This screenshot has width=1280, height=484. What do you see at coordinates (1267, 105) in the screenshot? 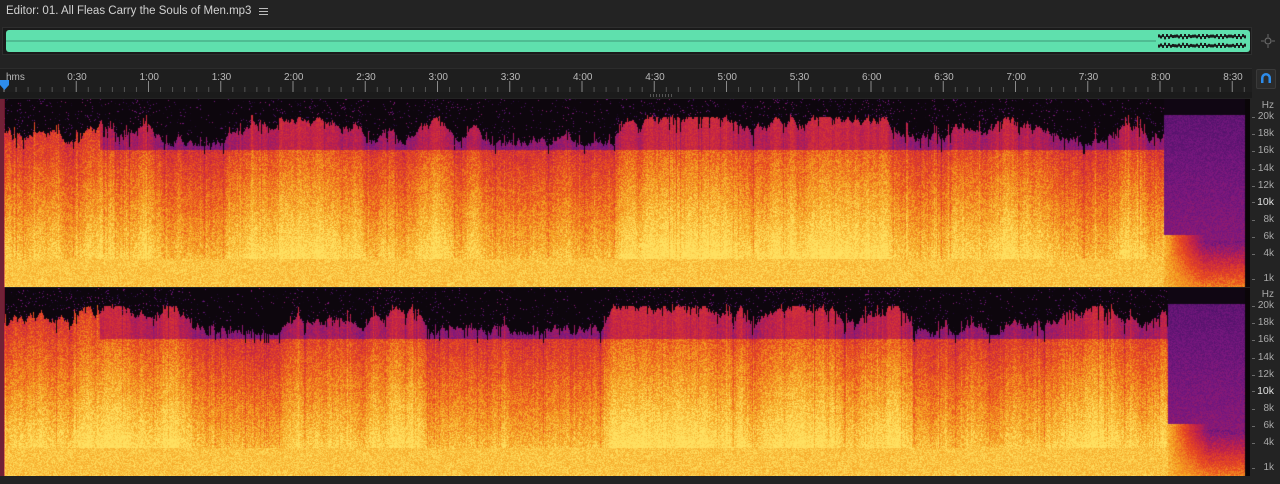
I see `frequency-unit-label: Hz` at bounding box center [1267, 105].